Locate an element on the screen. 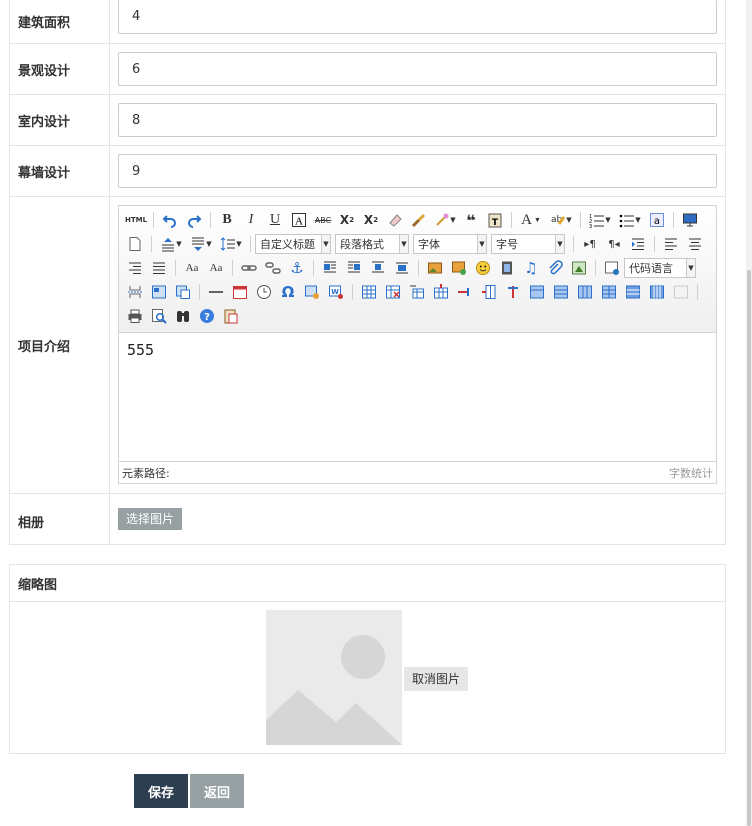 The image size is (752, 826). merge-down-icon is located at coordinates (585, 292).